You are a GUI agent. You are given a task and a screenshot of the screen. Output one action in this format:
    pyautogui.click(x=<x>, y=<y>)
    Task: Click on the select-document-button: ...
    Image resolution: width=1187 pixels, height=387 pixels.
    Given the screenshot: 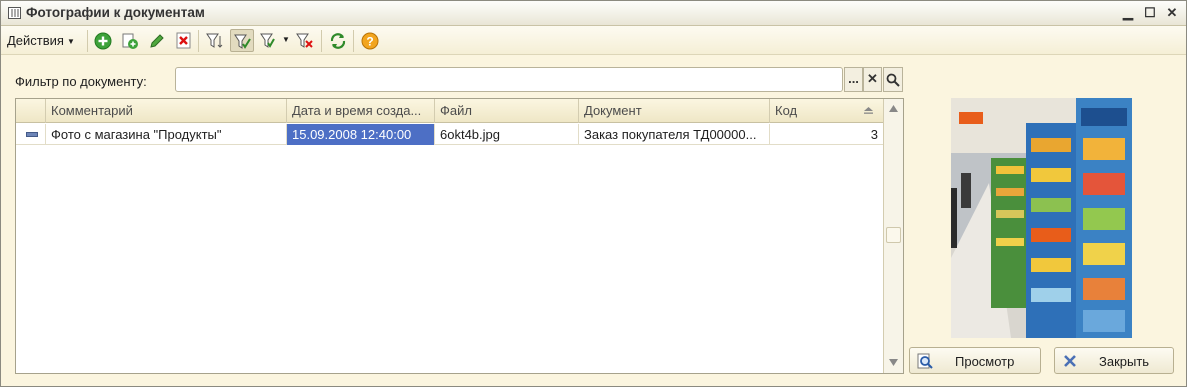 What is the action you would take?
    pyautogui.click(x=853, y=79)
    